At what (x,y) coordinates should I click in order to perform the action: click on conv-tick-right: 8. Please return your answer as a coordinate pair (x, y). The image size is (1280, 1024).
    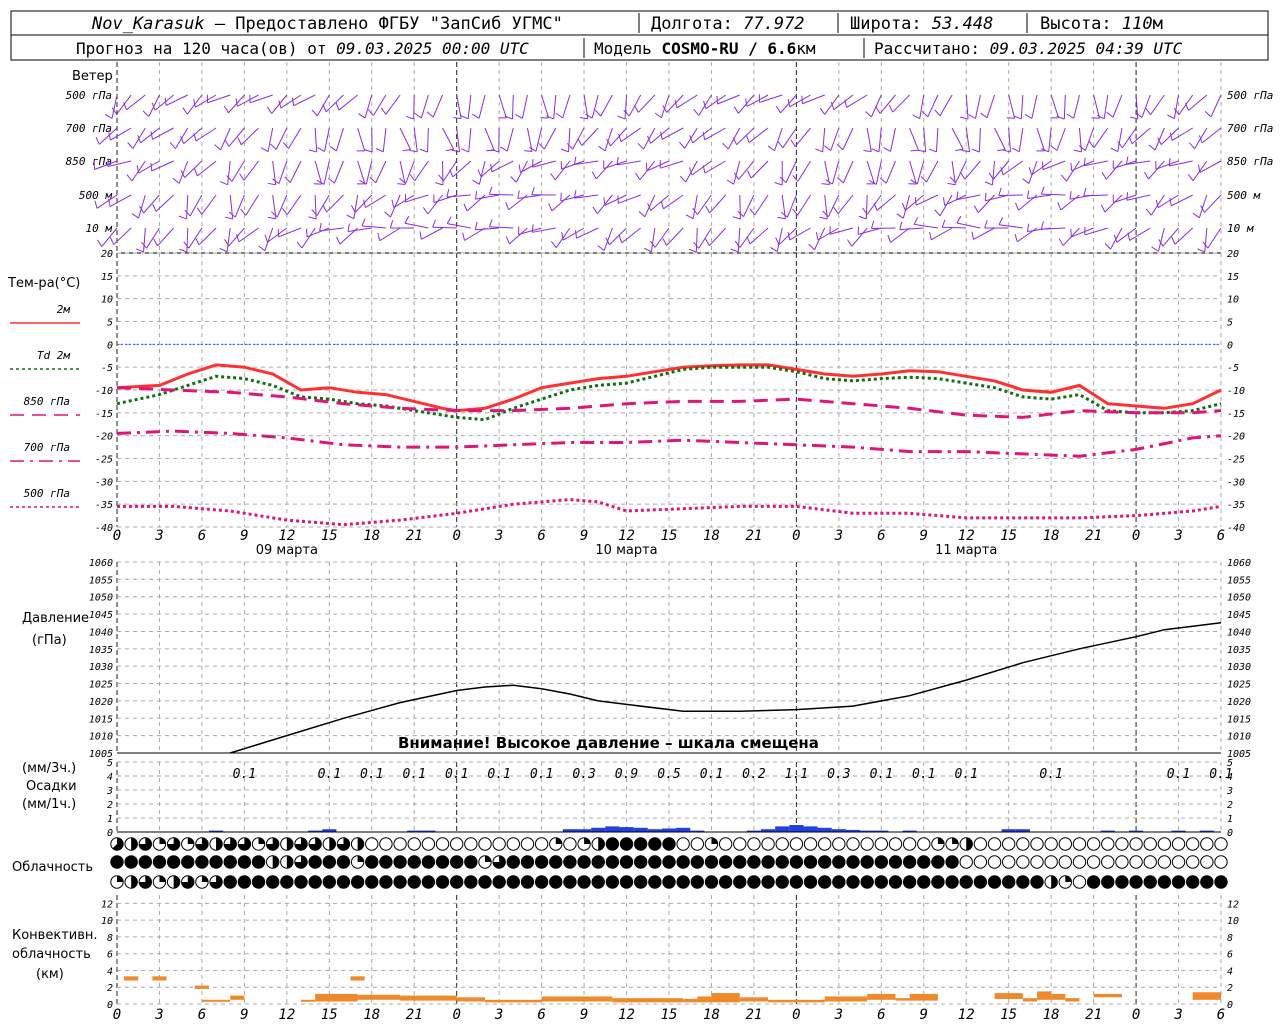
    Looking at the image, I should click on (1230, 938).